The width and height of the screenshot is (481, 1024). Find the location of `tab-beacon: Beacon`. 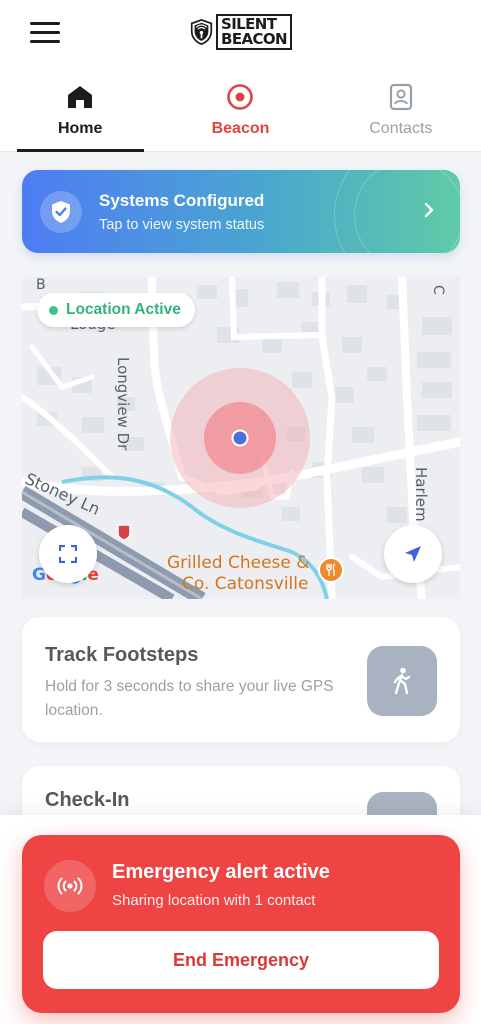

tab-beacon: Beacon is located at coordinates (240, 108).